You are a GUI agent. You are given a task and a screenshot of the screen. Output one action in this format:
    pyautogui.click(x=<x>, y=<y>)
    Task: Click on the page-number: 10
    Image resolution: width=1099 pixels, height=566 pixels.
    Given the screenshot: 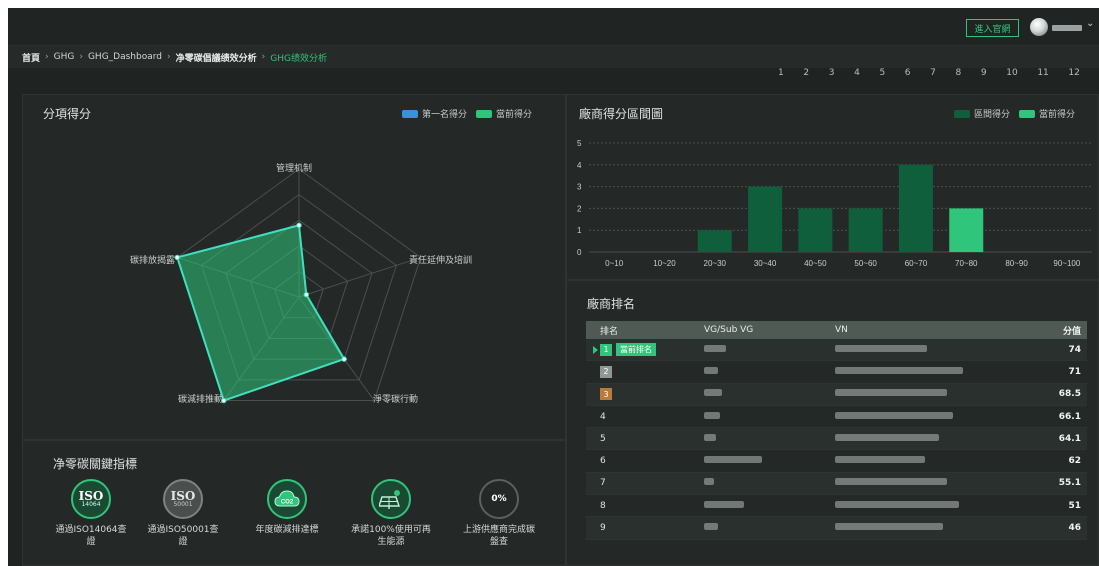 What is the action you would take?
    pyautogui.click(x=1011, y=76)
    